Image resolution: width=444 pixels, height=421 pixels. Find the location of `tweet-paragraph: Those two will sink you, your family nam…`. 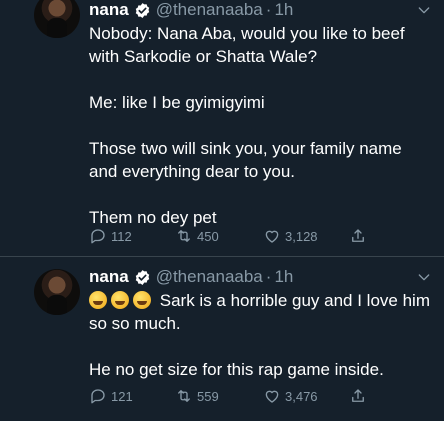

tweet-paragraph: Those two will sink you, your family nam… is located at coordinates (245, 160).